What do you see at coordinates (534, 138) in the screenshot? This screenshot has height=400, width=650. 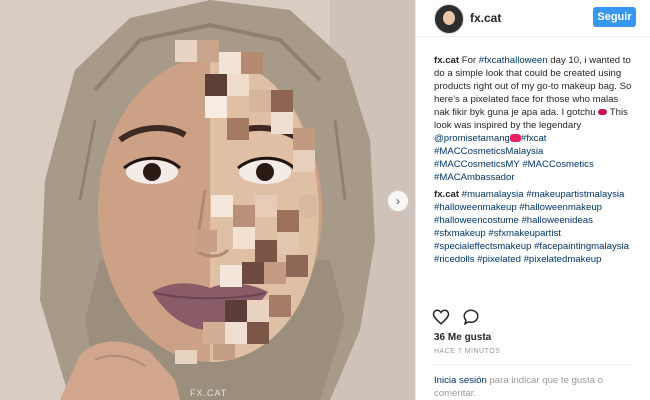 I see `hashtag-link: #fxcat` at bounding box center [534, 138].